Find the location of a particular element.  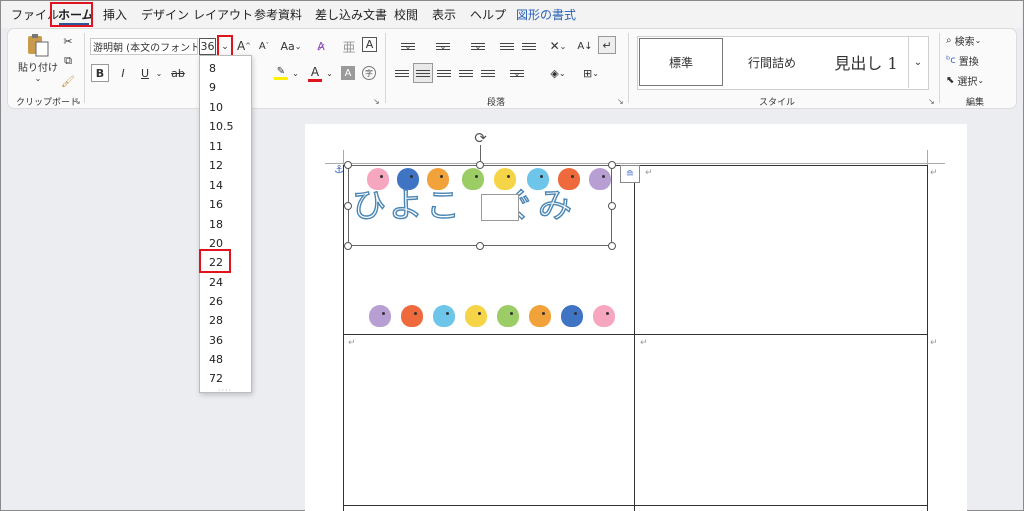

numbering-button: ⌄ is located at coordinates (443, 46).